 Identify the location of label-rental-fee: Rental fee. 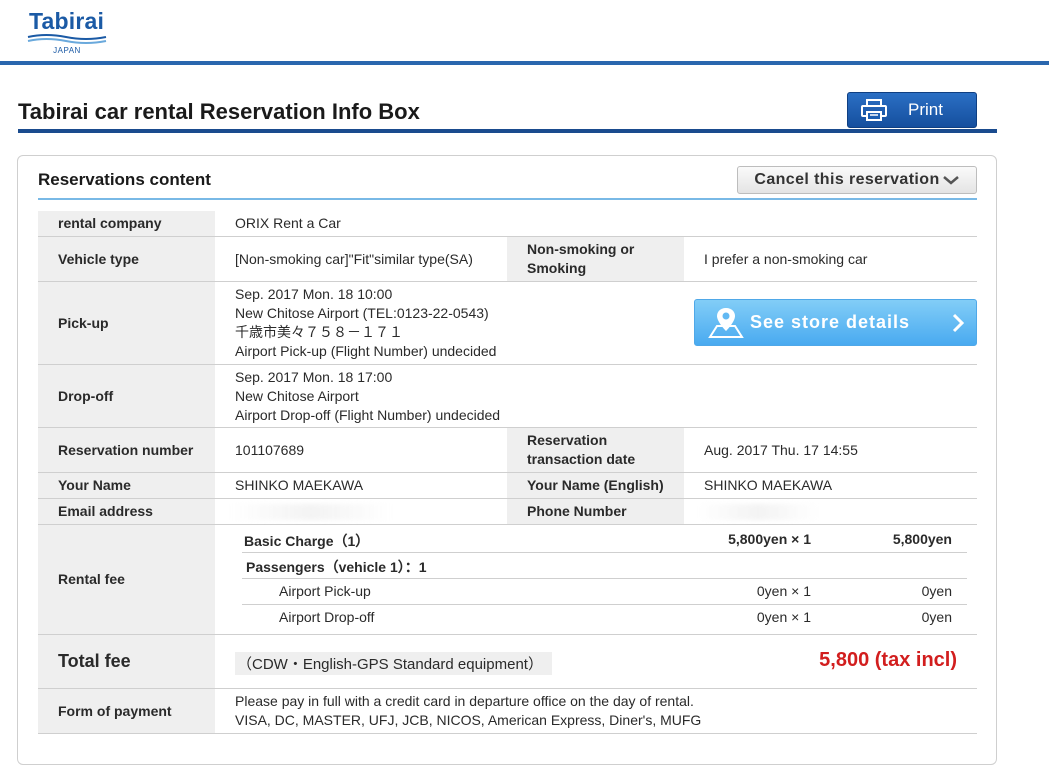
(126, 579).